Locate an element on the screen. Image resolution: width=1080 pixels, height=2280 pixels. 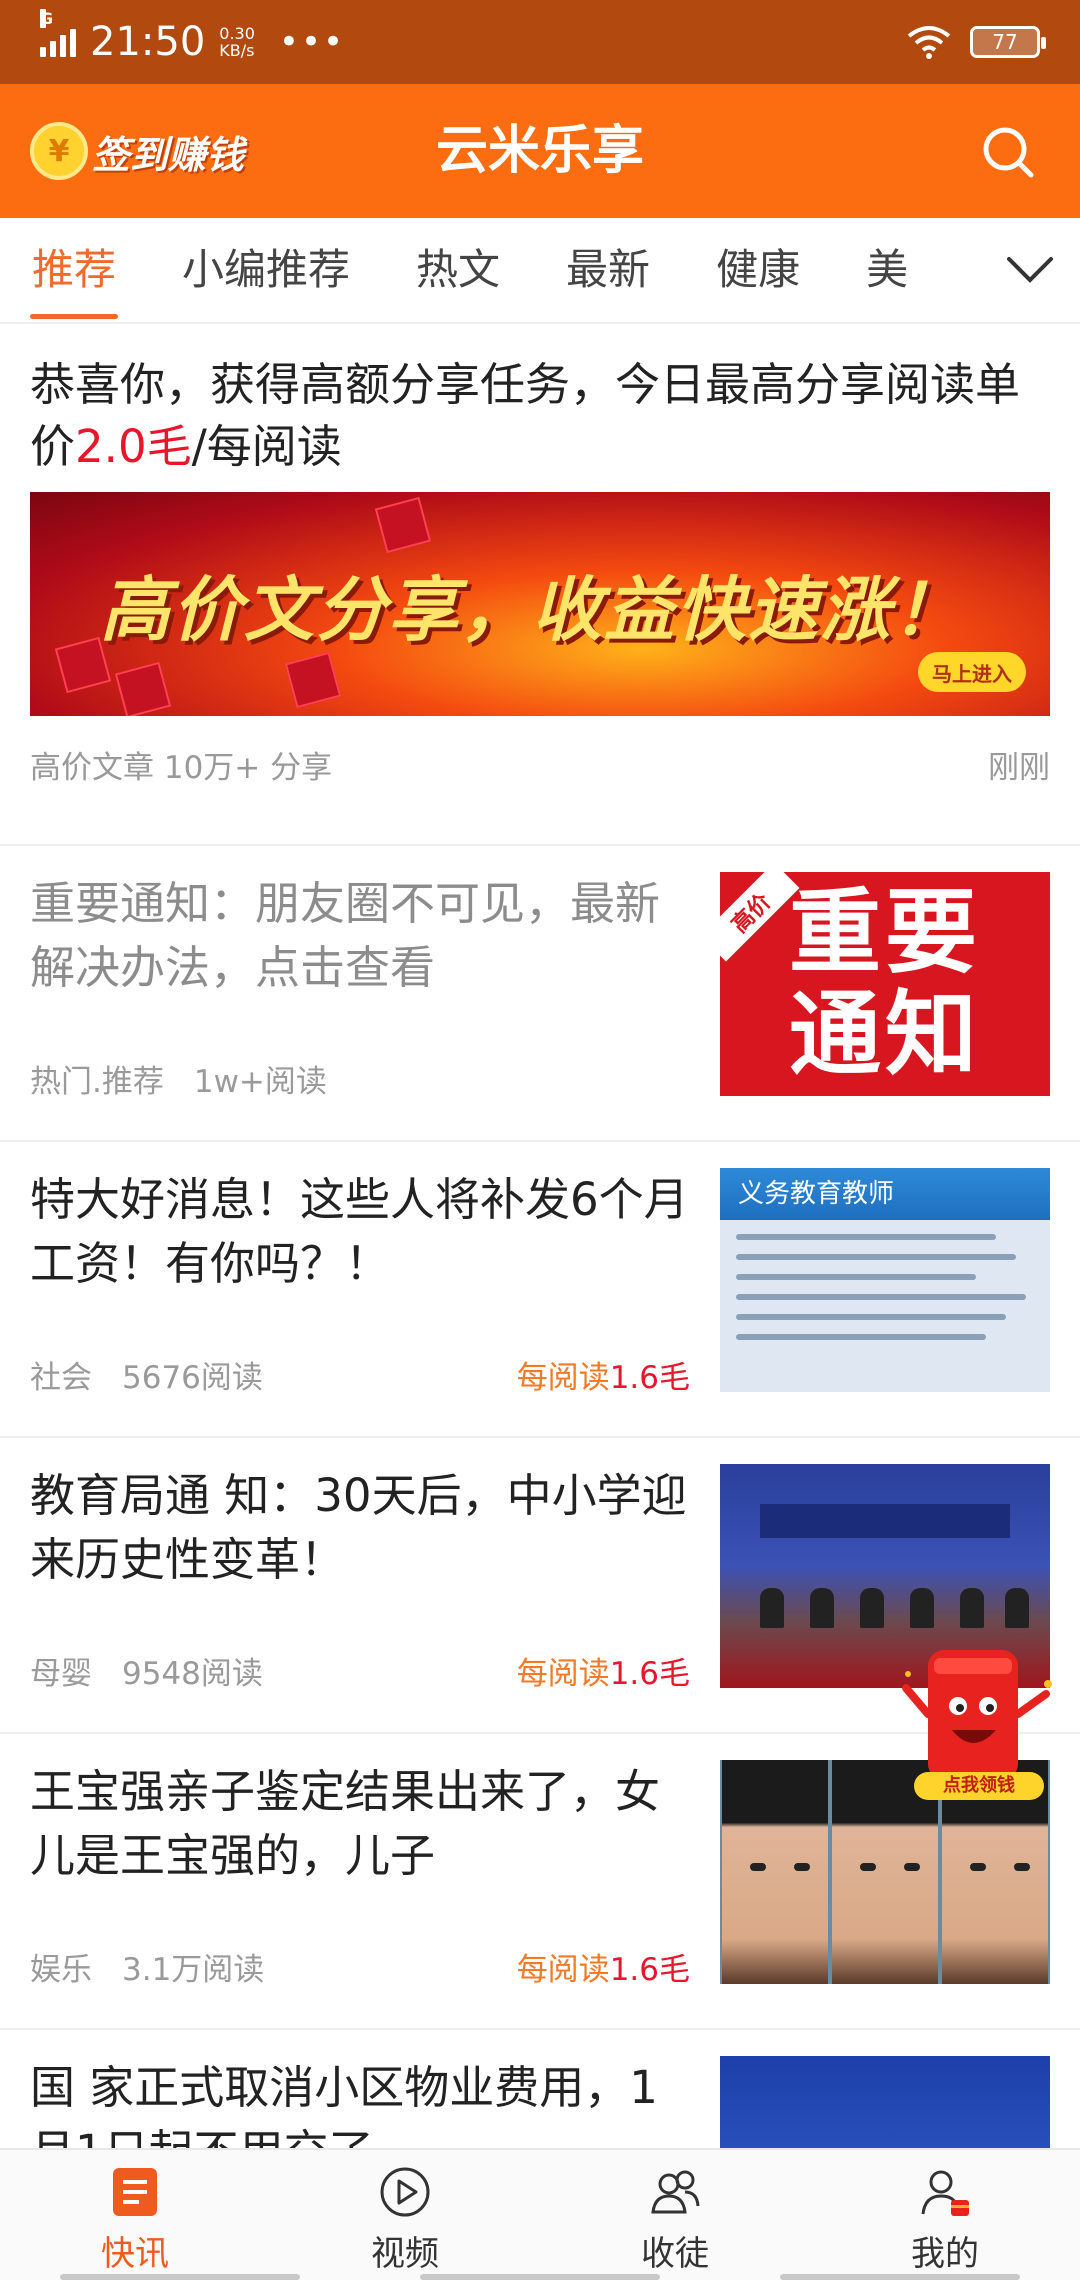
news-category: 热门.推荐 is located at coordinates (97, 1082).